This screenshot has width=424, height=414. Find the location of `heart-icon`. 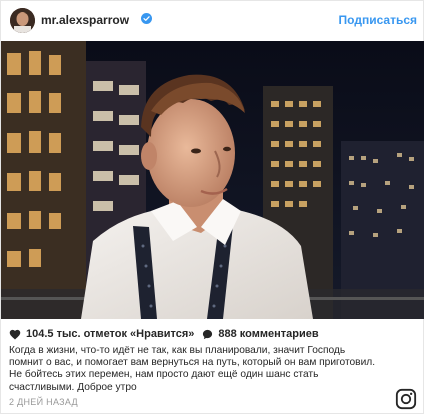

heart-icon is located at coordinates (15, 334).